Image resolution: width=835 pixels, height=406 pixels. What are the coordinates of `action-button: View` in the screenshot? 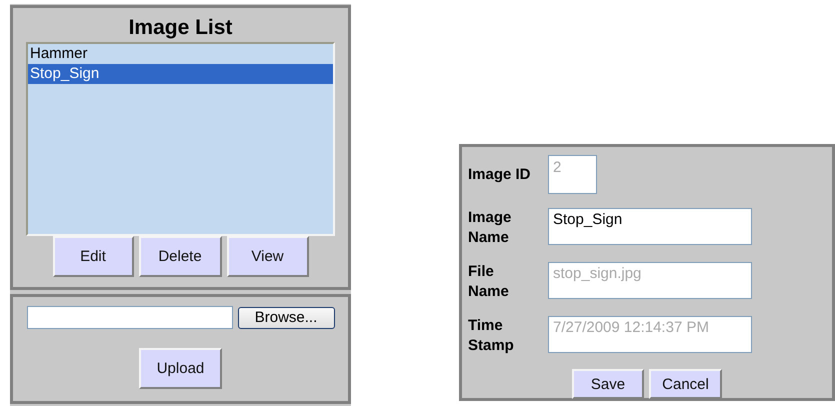 It's located at (267, 256).